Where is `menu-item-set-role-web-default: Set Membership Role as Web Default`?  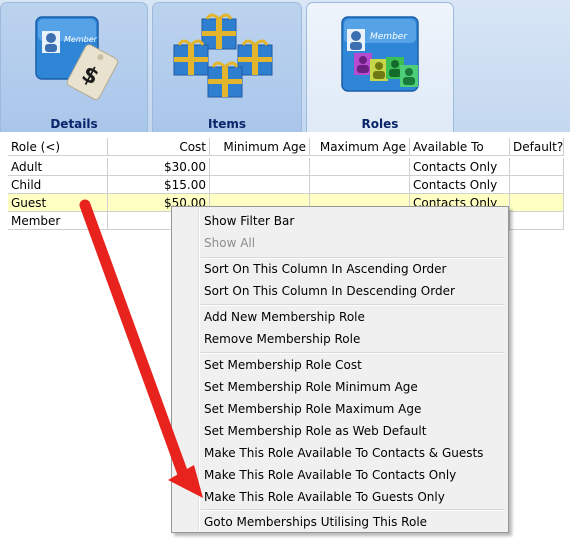 menu-item-set-role-web-default: Set Membership Role as Web Default is located at coordinates (315, 431).